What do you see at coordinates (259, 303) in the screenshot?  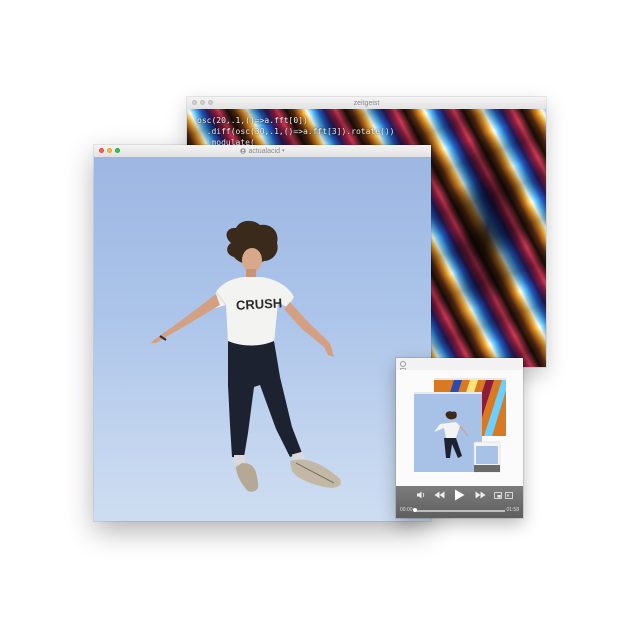 I see `svg-text: CRUSH` at bounding box center [259, 303].